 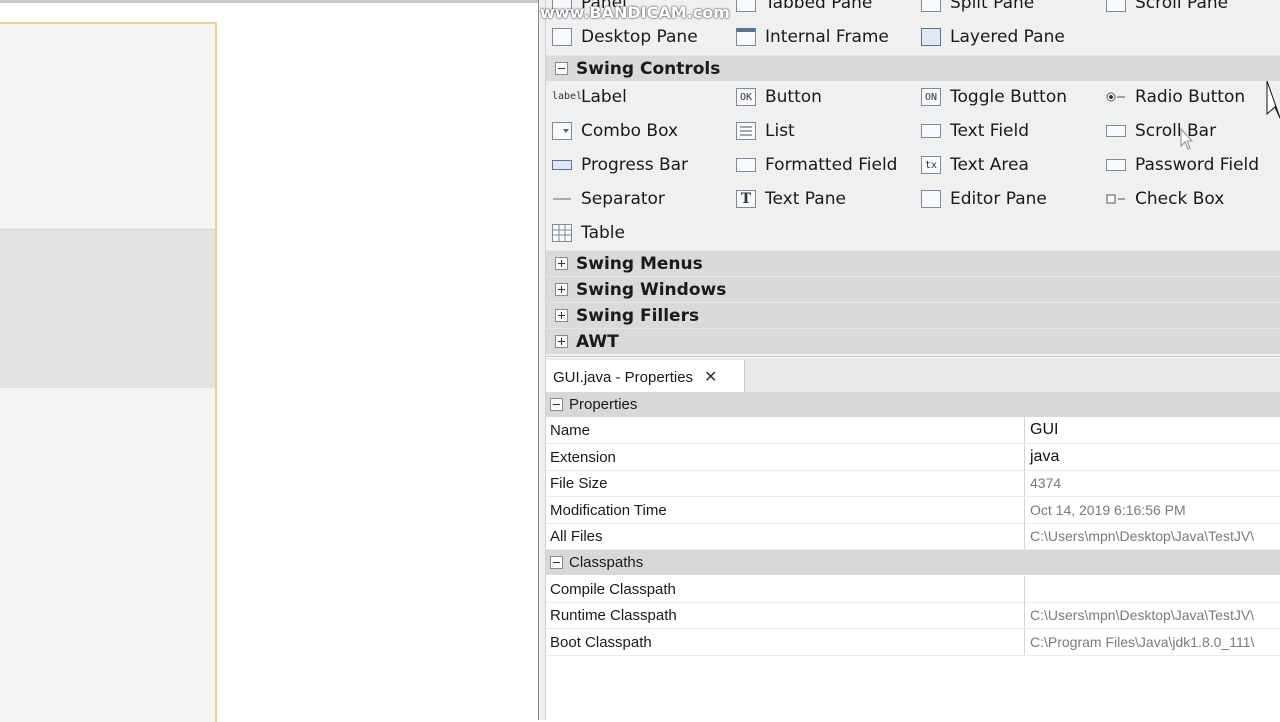 What do you see at coordinates (583, 457) in the screenshot?
I see `property-name: Extension` at bounding box center [583, 457].